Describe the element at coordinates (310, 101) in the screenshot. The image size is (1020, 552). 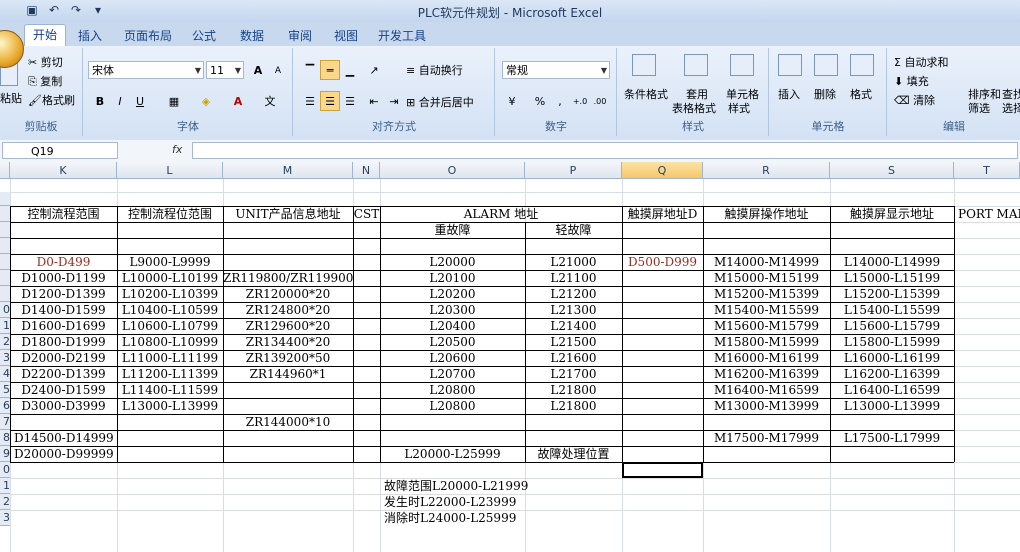
I see `align-left-icon: ☰` at that location.